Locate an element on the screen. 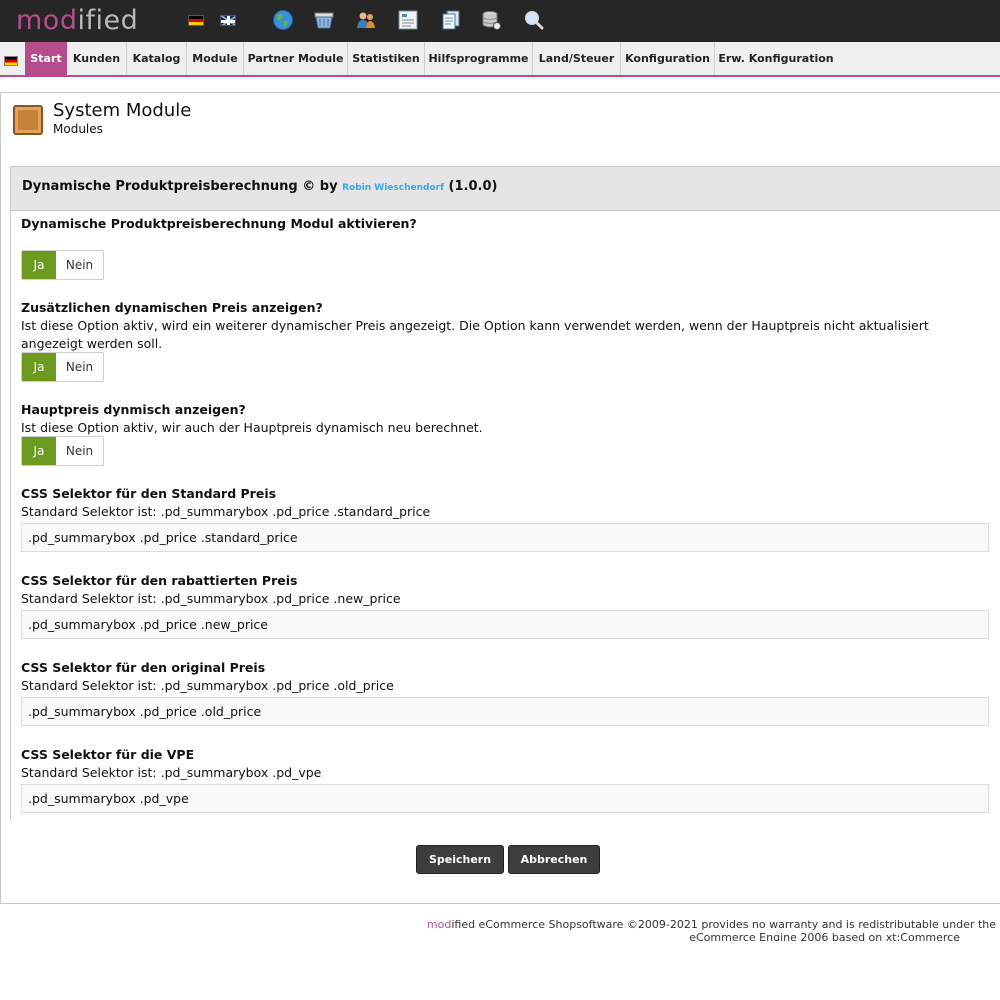 The width and height of the screenshot is (1000, 1000). report-icon is located at coordinates (408, 20).